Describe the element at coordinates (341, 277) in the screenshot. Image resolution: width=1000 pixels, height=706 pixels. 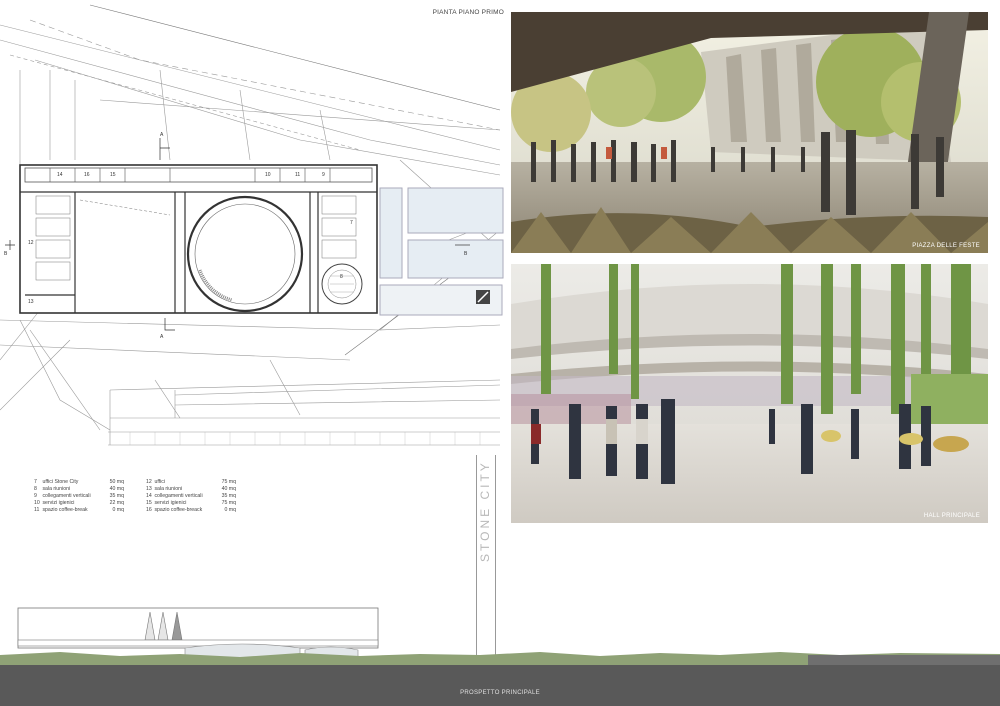
I see `room-label-8: 8` at that location.